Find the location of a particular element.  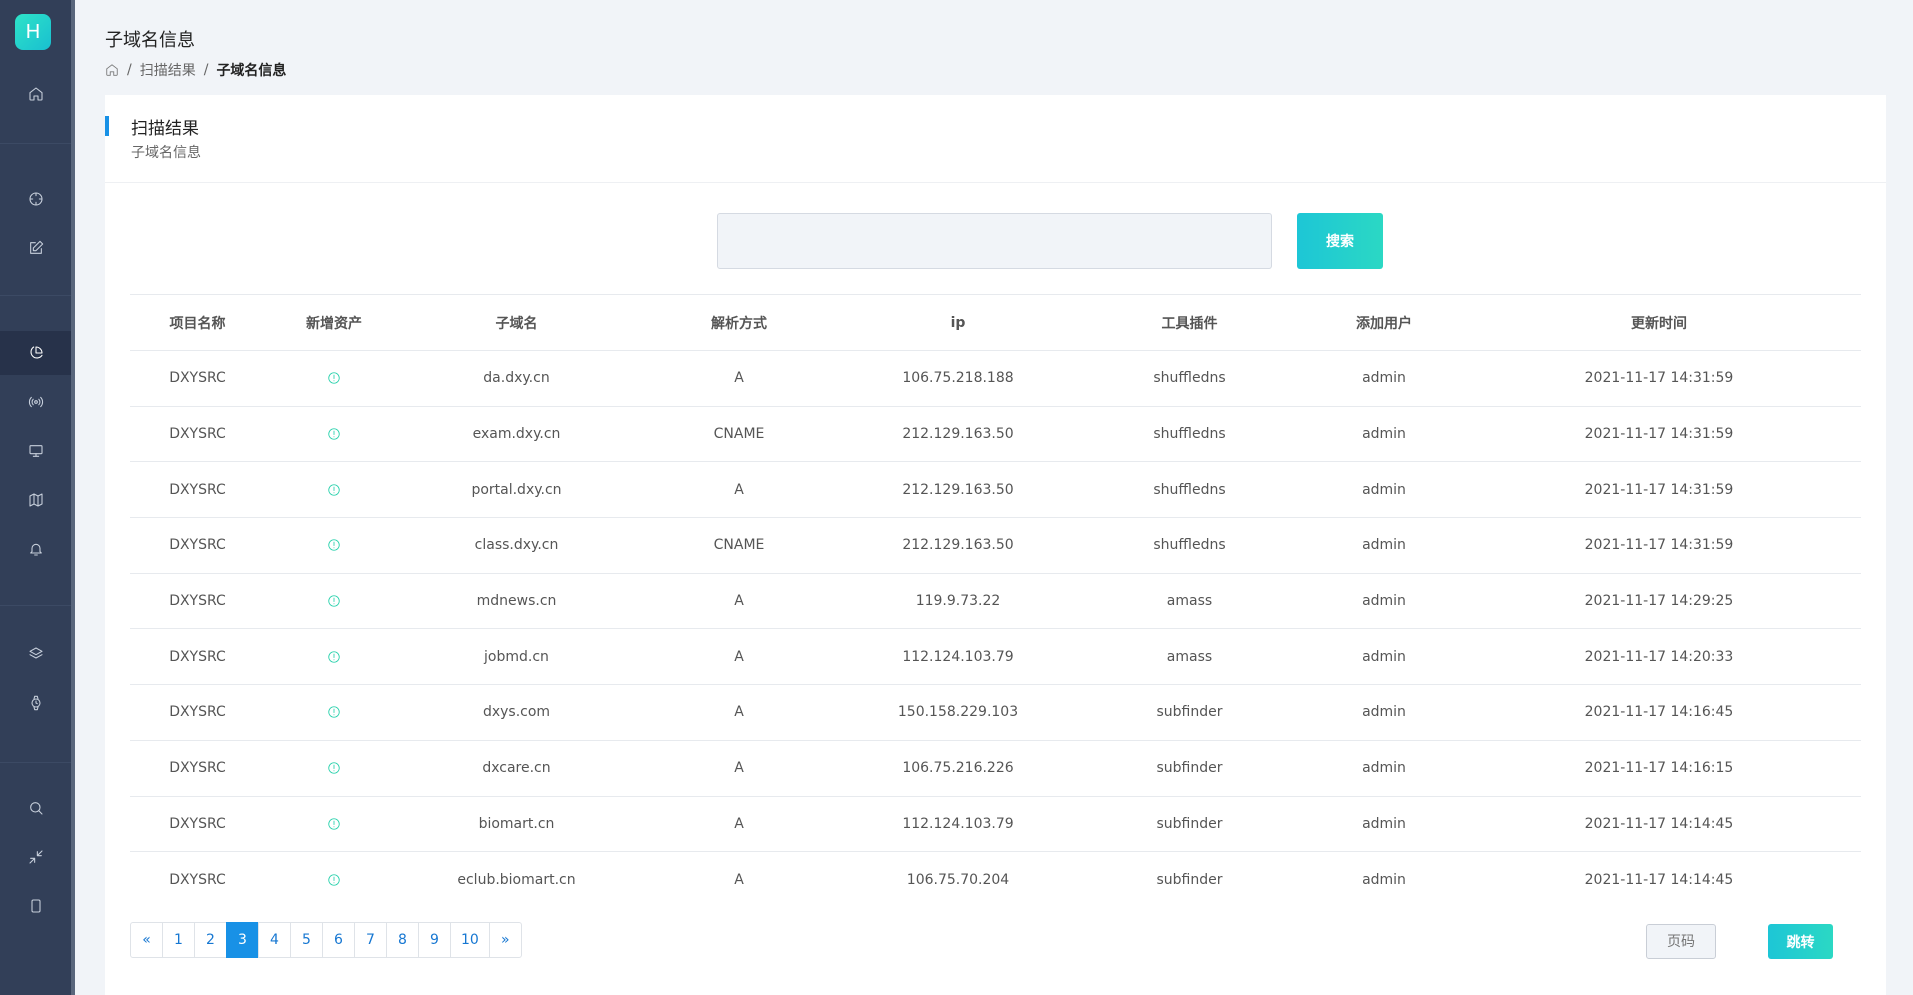

sidebar-item-search is located at coordinates (35, 808).